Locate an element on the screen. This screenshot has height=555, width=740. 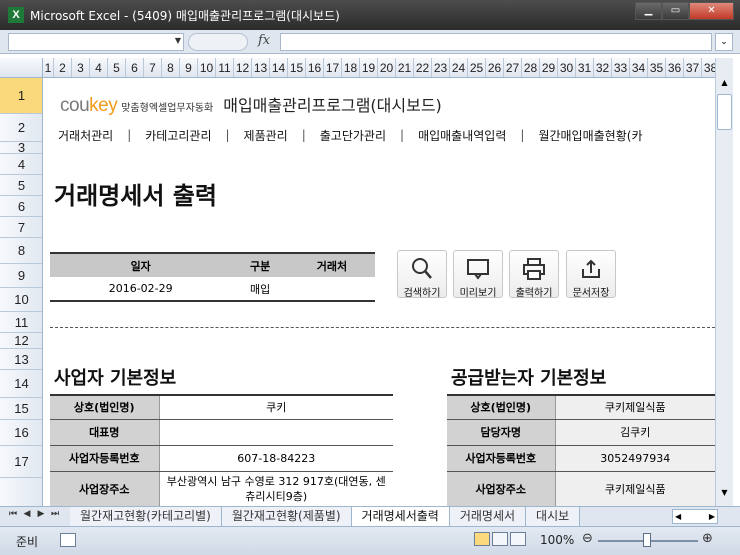
zoom-level: 100% is located at coordinates (557, 540).